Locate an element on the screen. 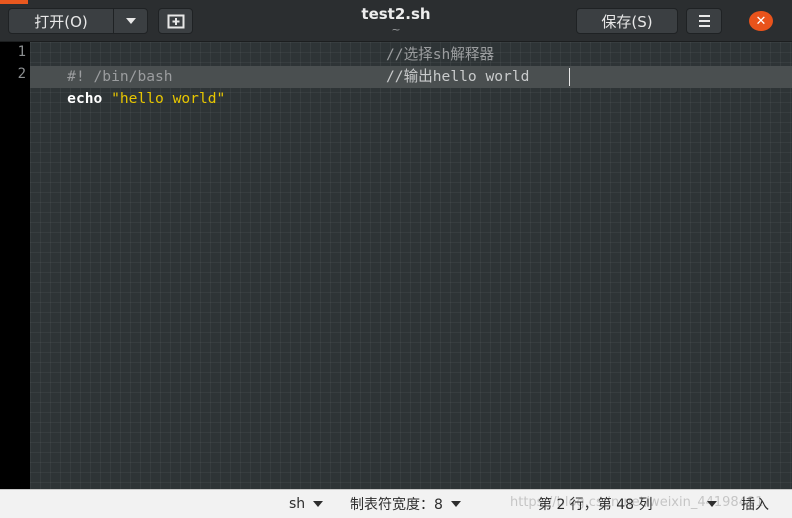 The width and height of the screenshot is (792, 518). code-line-2: echo "hello world" is located at coordinates (128, 86).